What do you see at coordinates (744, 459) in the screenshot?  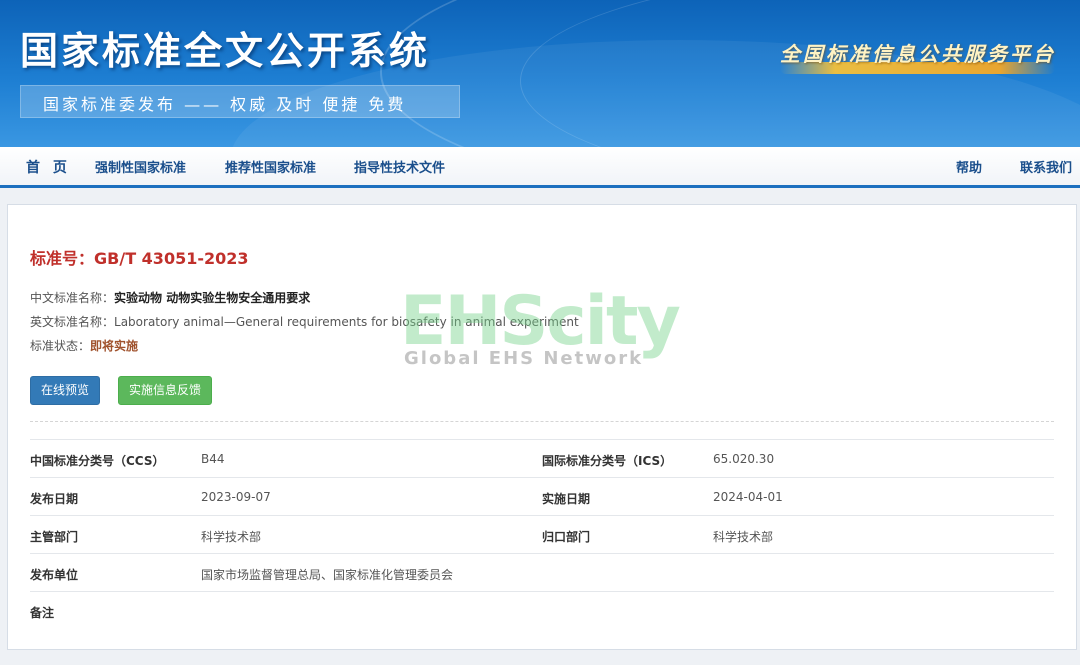 I see `ics-value: 65.020.30` at bounding box center [744, 459].